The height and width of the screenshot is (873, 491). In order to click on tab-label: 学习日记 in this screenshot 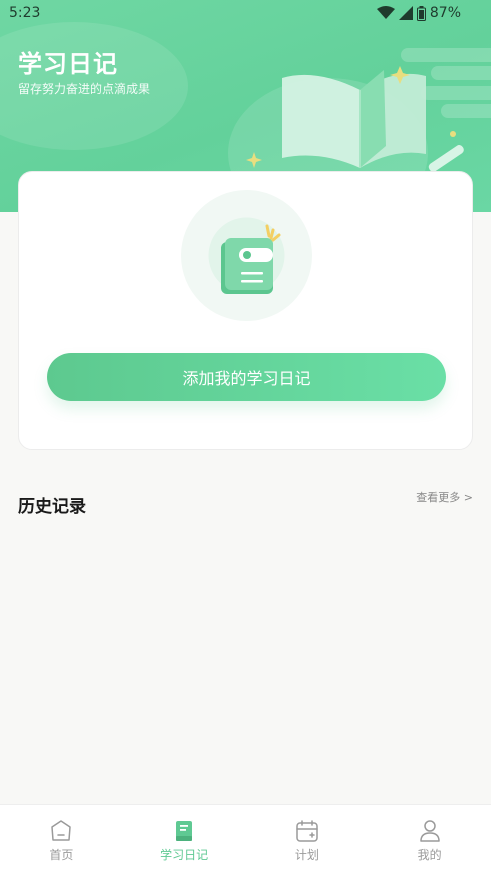, I will do `click(184, 855)`.